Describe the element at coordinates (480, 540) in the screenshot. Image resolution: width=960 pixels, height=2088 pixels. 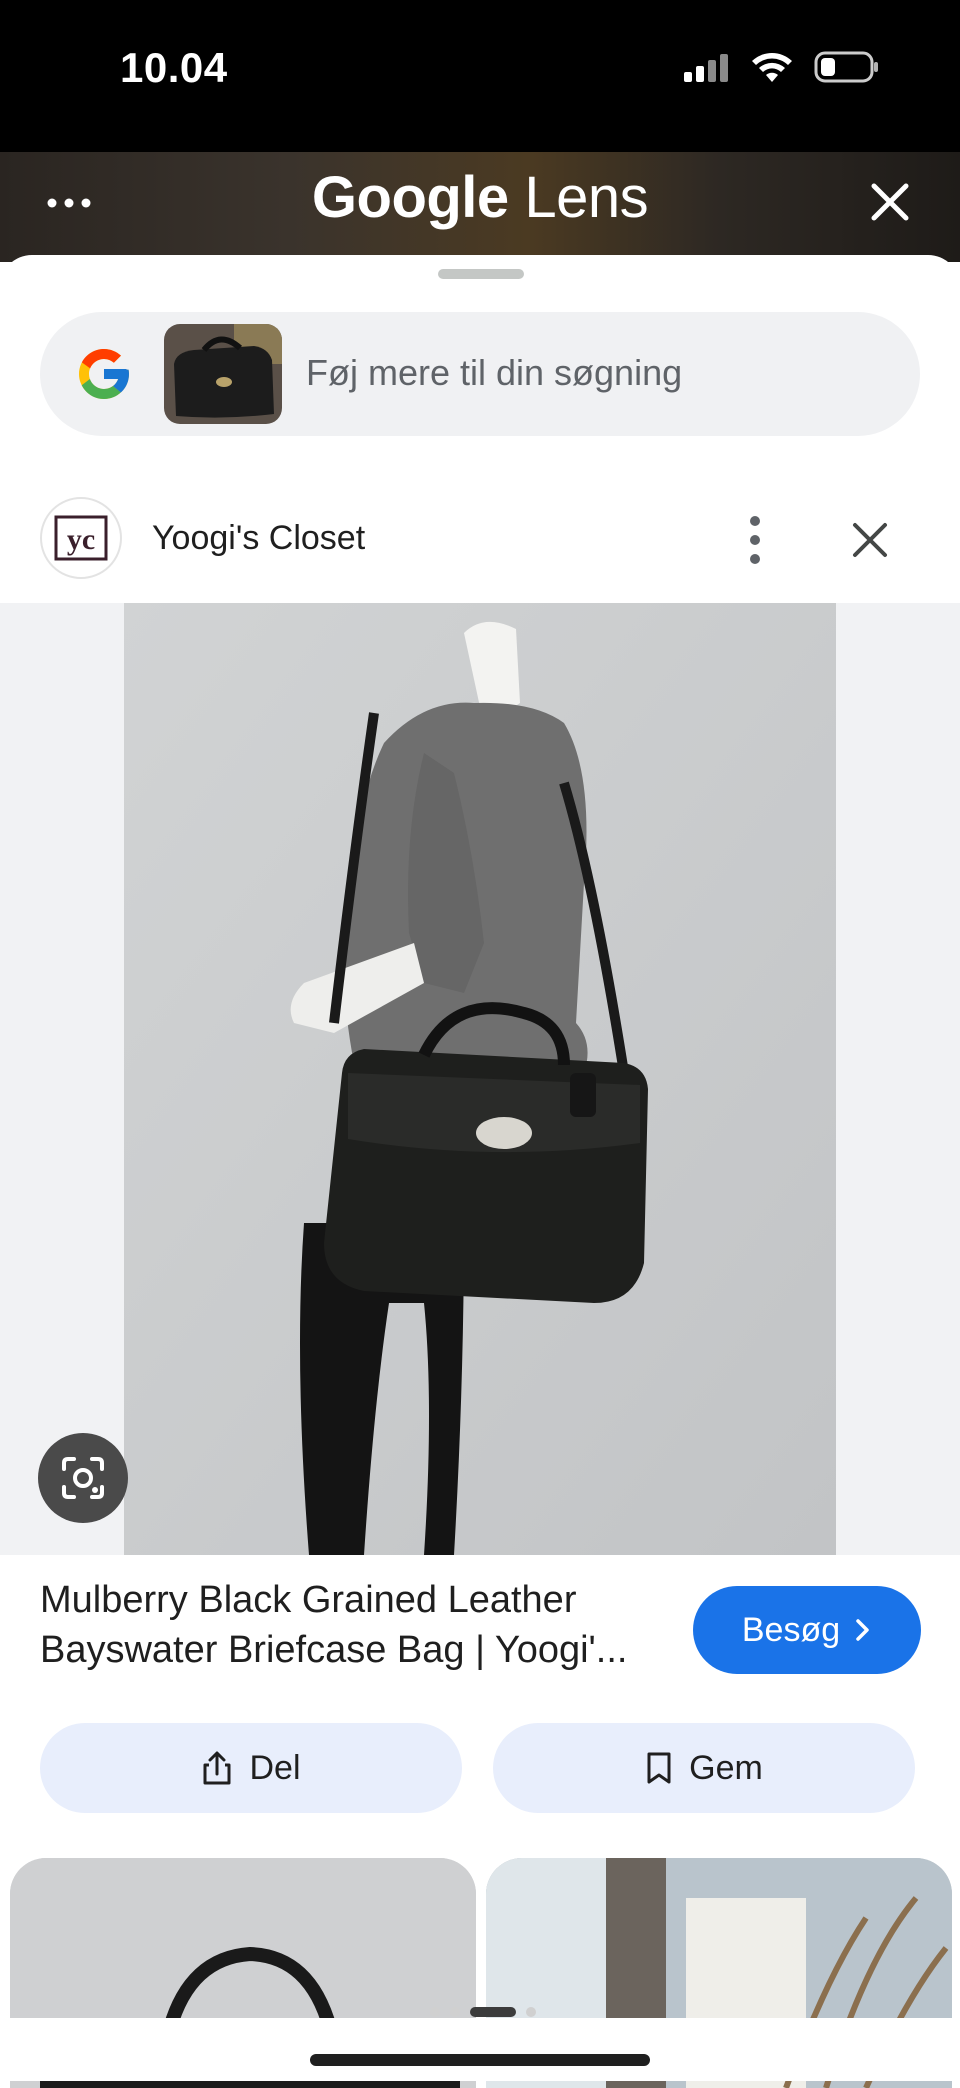
I see `source-row: yc Yoogi's Closet` at that location.